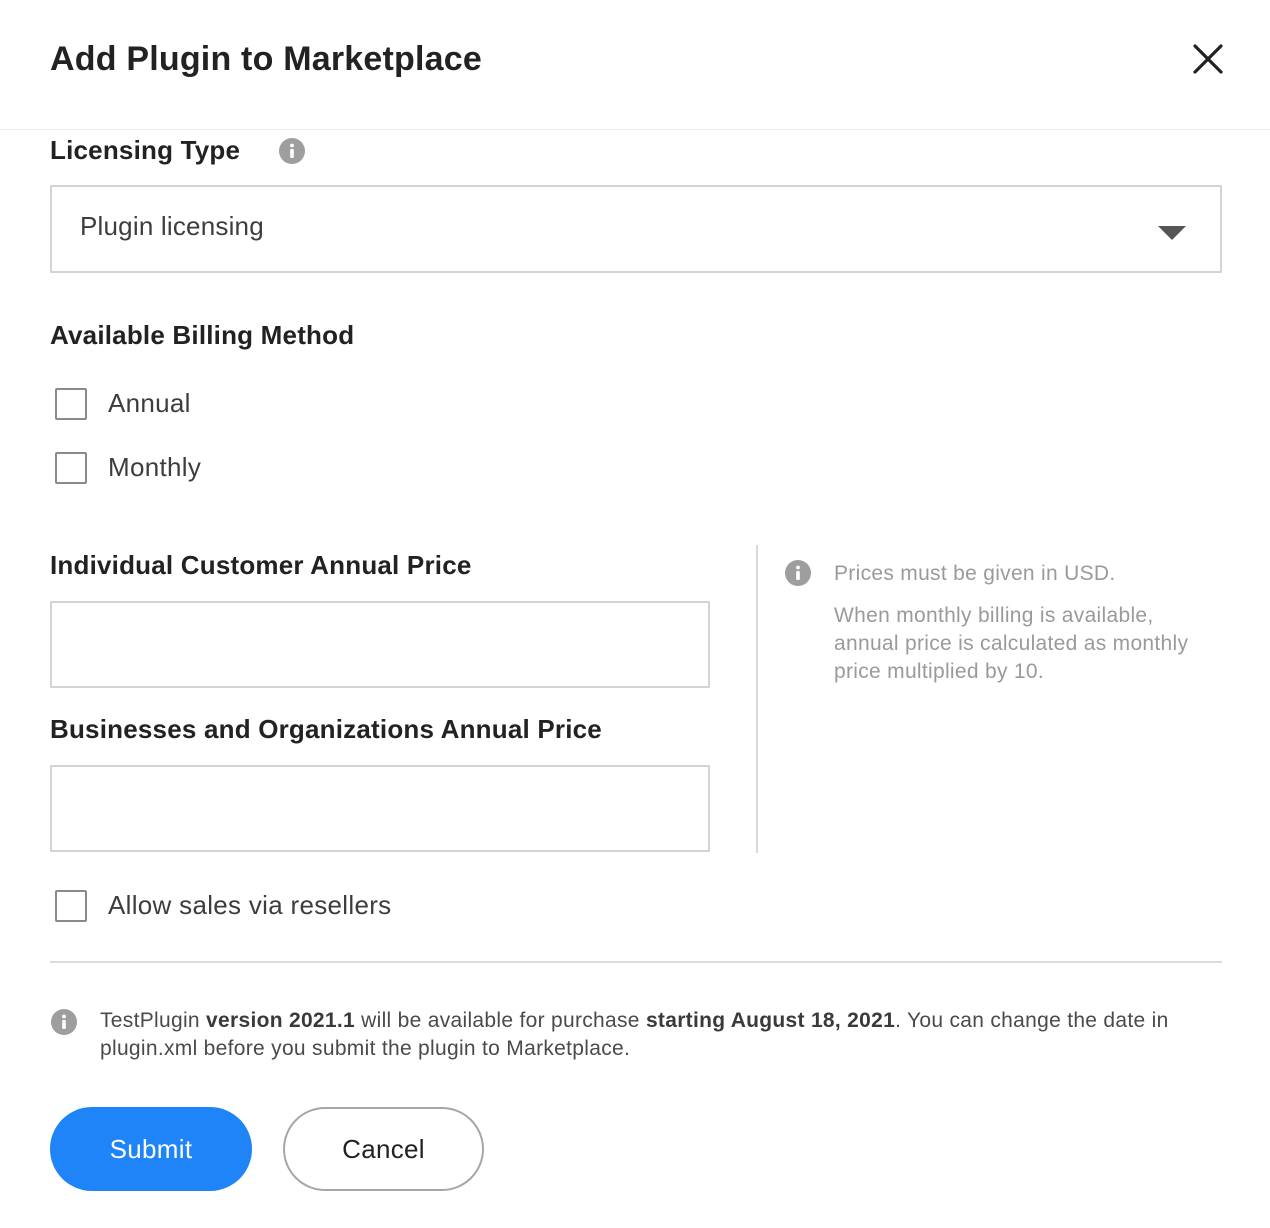 This screenshot has height=1228, width=1270. What do you see at coordinates (266, 59) in the screenshot?
I see `dialog-title: Add Plugin to Marketplace` at bounding box center [266, 59].